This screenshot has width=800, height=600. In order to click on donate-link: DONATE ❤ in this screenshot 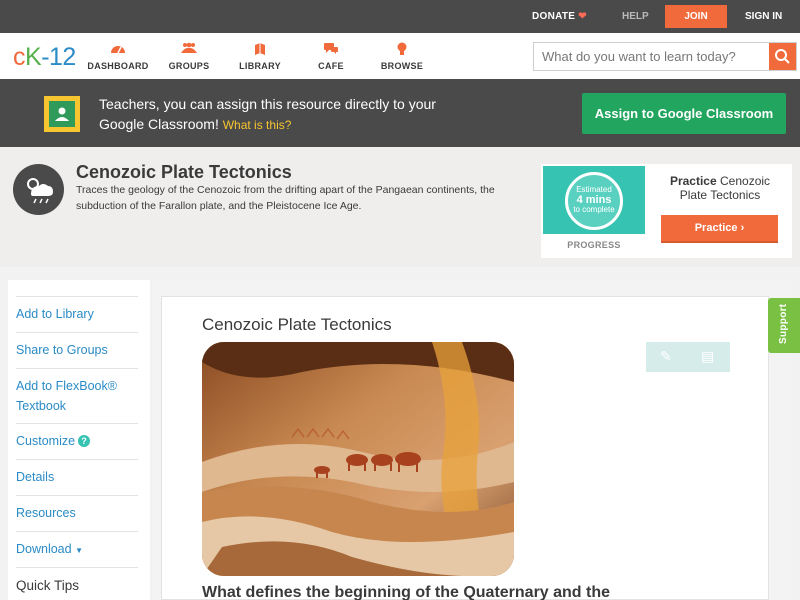, I will do `click(559, 16)`.